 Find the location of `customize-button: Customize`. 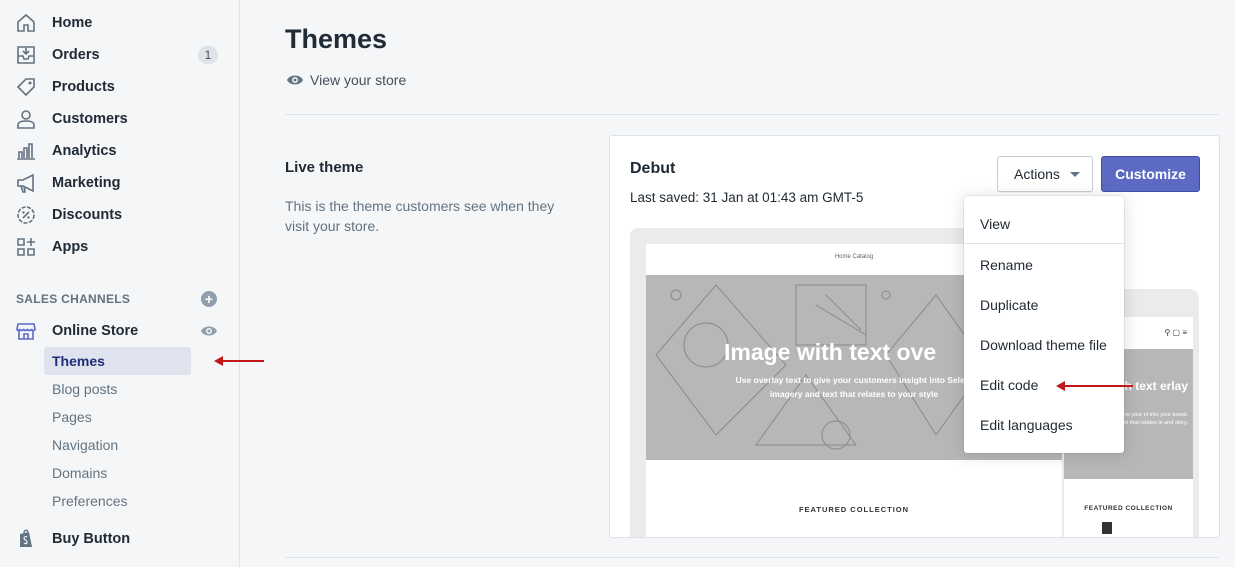

customize-button: Customize is located at coordinates (1150, 174).